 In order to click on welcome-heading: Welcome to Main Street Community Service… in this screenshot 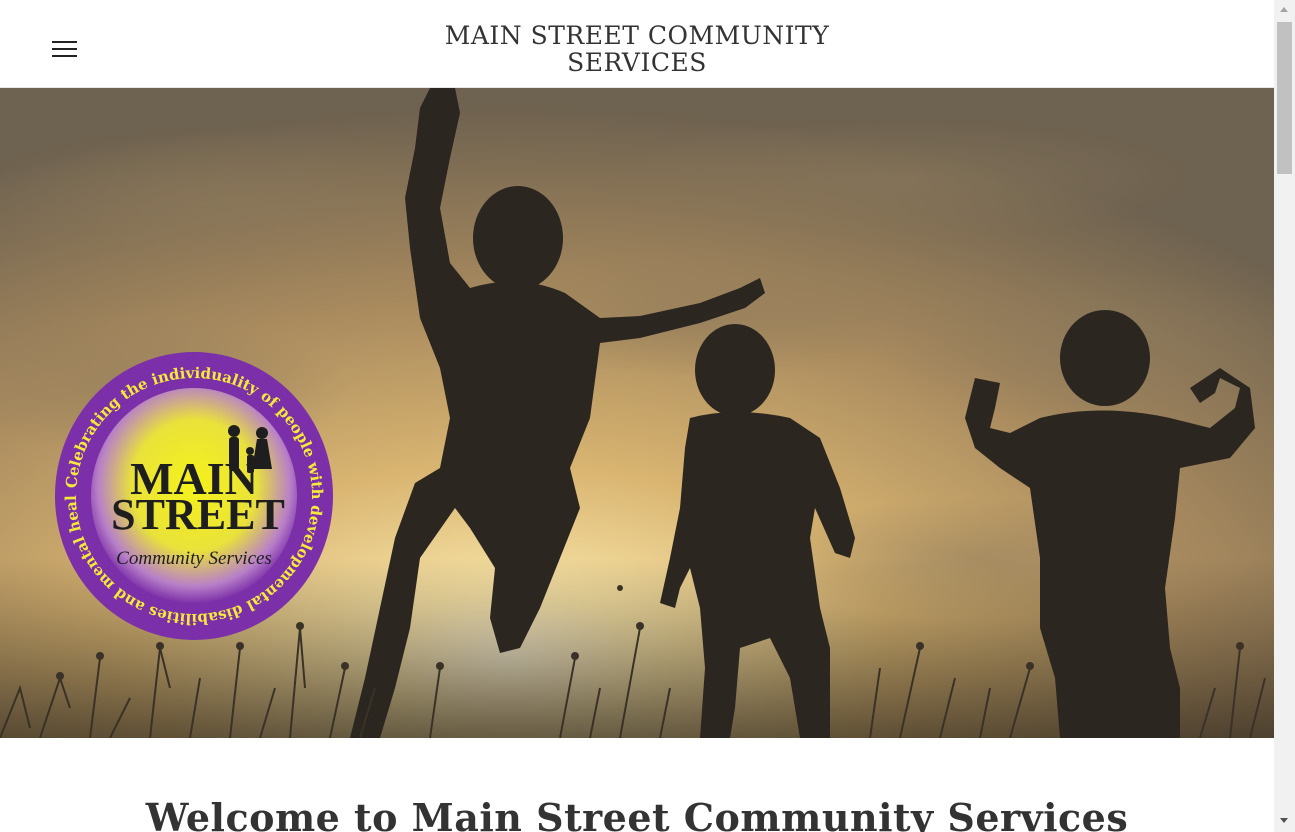, I will do `click(637, 813)`.